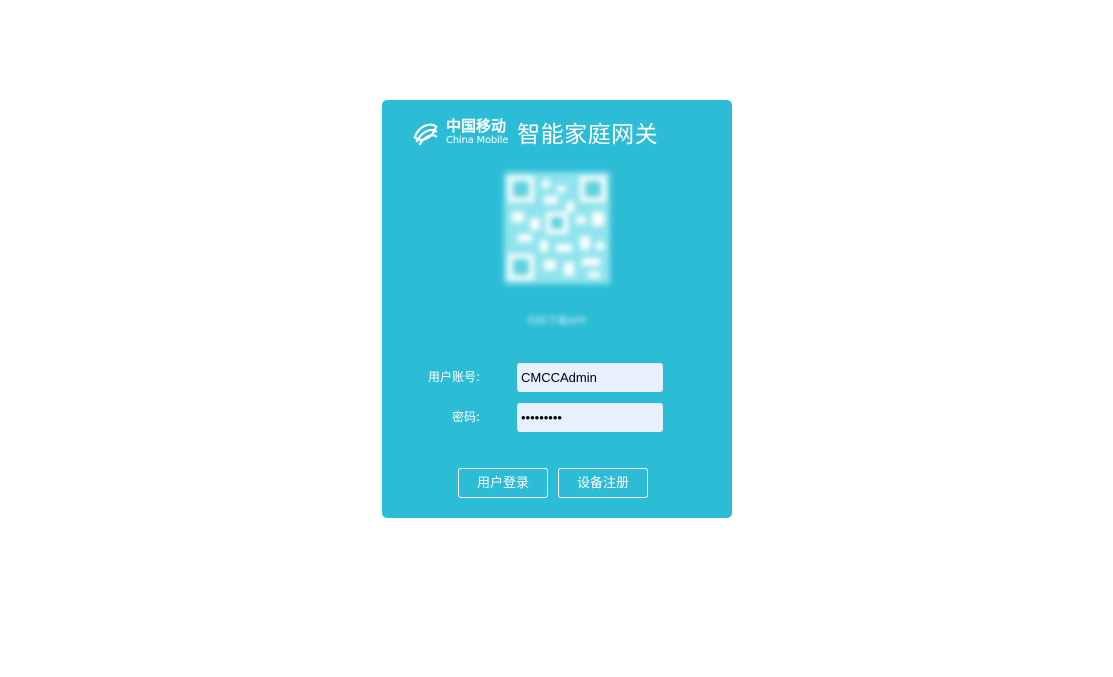 The image size is (1113, 677). What do you see at coordinates (557, 321) in the screenshot?
I see `qr-caption: 扫码下载APP` at bounding box center [557, 321].